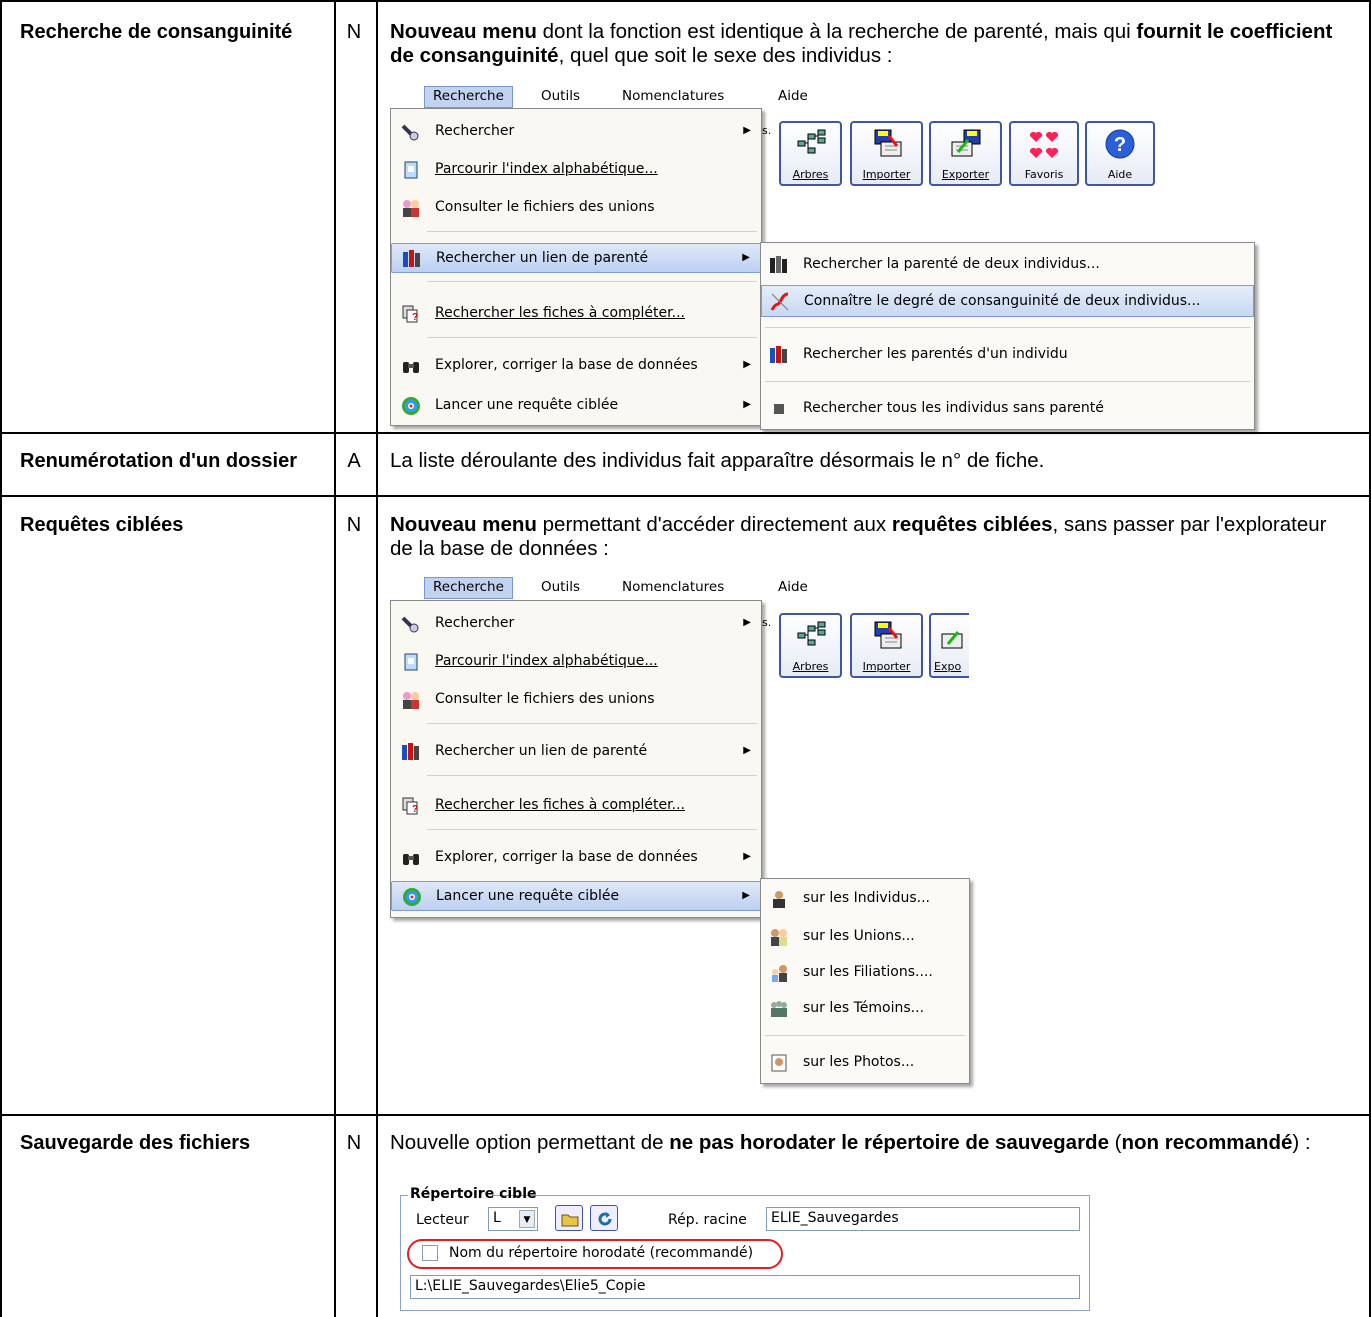 This screenshot has width=1371, height=1317. What do you see at coordinates (513, 1219) in the screenshot?
I see `lecteur-select: L ▼` at bounding box center [513, 1219].